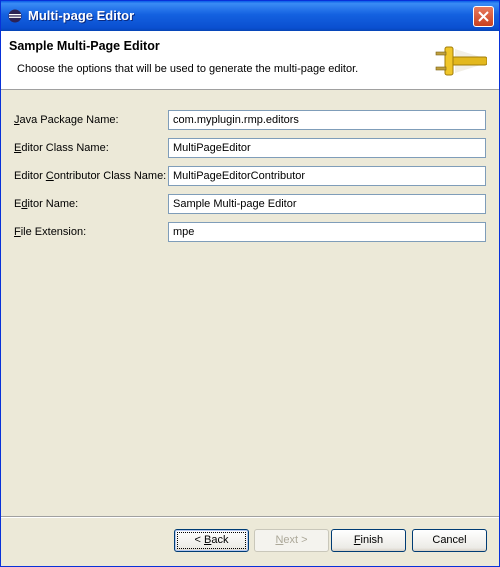  What do you see at coordinates (15, 16) in the screenshot?
I see `eclipse-icon` at bounding box center [15, 16].